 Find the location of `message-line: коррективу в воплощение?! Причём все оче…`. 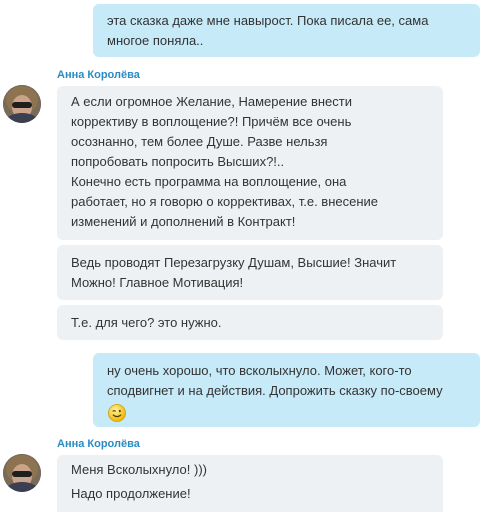

message-line: коррективу в воплощение?! Причём все оче… is located at coordinates (211, 121).